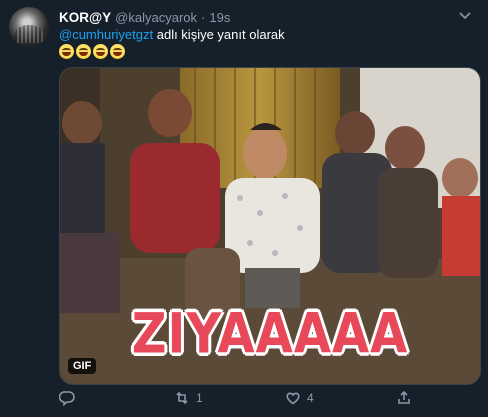 This screenshot has width=488, height=417. What do you see at coordinates (106, 34) in the screenshot?
I see `reply-mention-link: @cumhuriyetgzt` at bounding box center [106, 34].